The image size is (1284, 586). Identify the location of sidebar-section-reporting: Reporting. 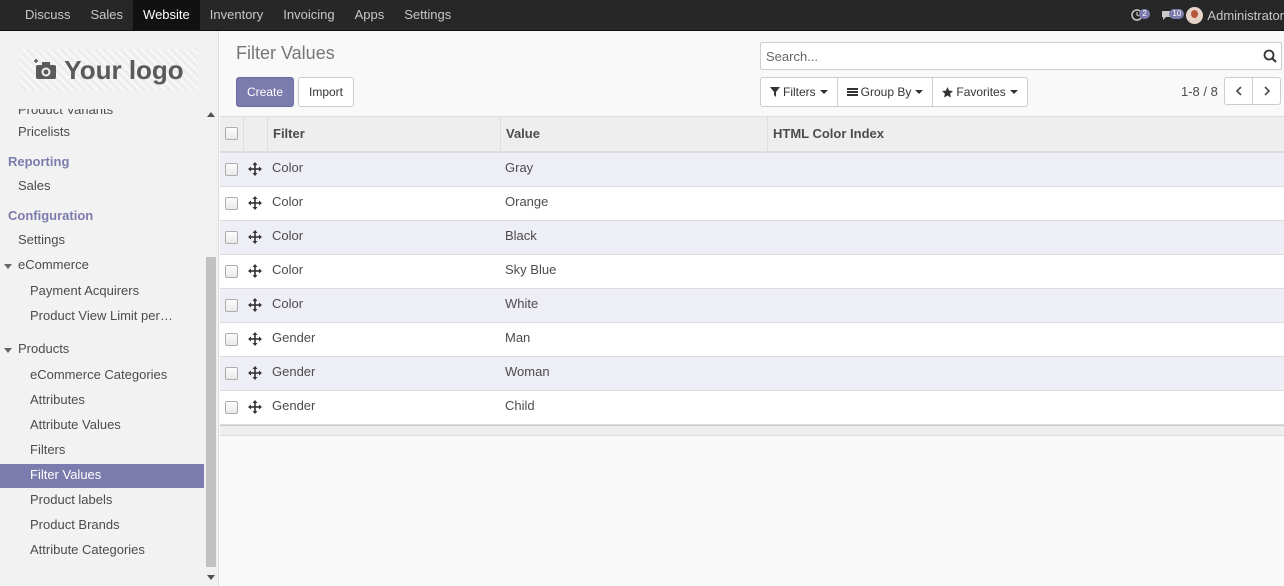
(102, 163).